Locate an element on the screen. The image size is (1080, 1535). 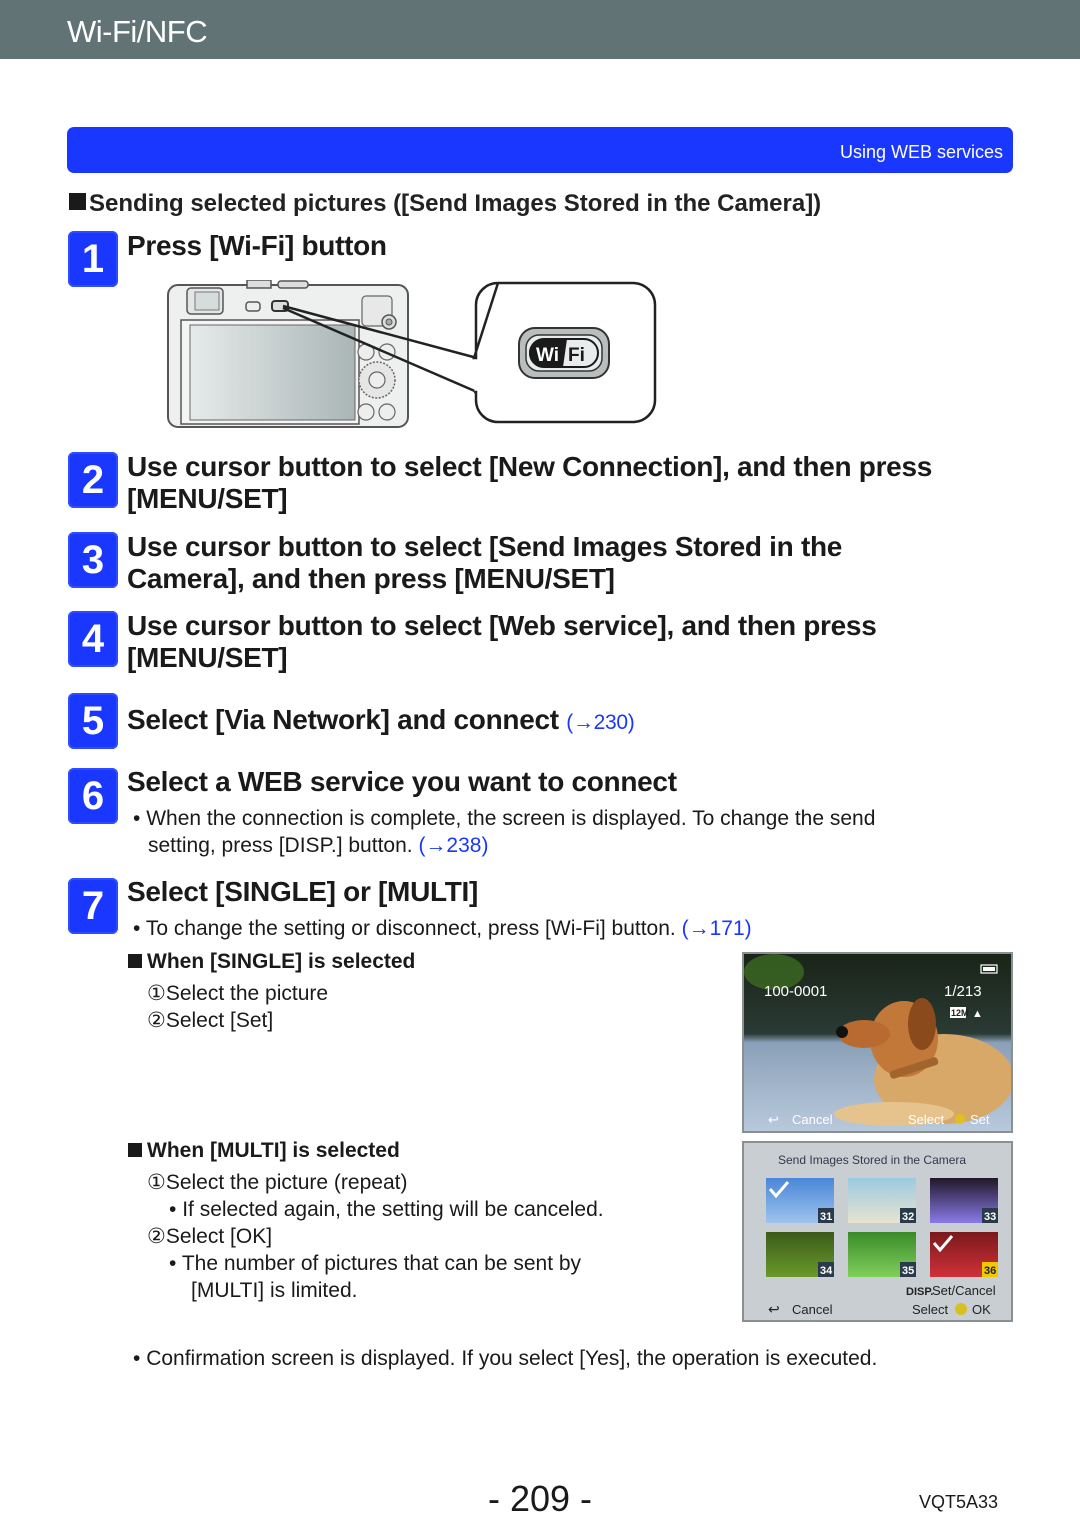
chapter-title: Wi-Fi/NFC is located at coordinates (137, 31).